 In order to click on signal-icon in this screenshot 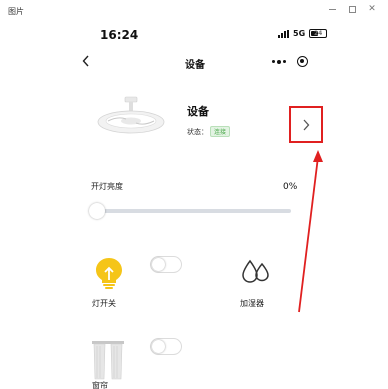, I will do `click(283, 33)`.